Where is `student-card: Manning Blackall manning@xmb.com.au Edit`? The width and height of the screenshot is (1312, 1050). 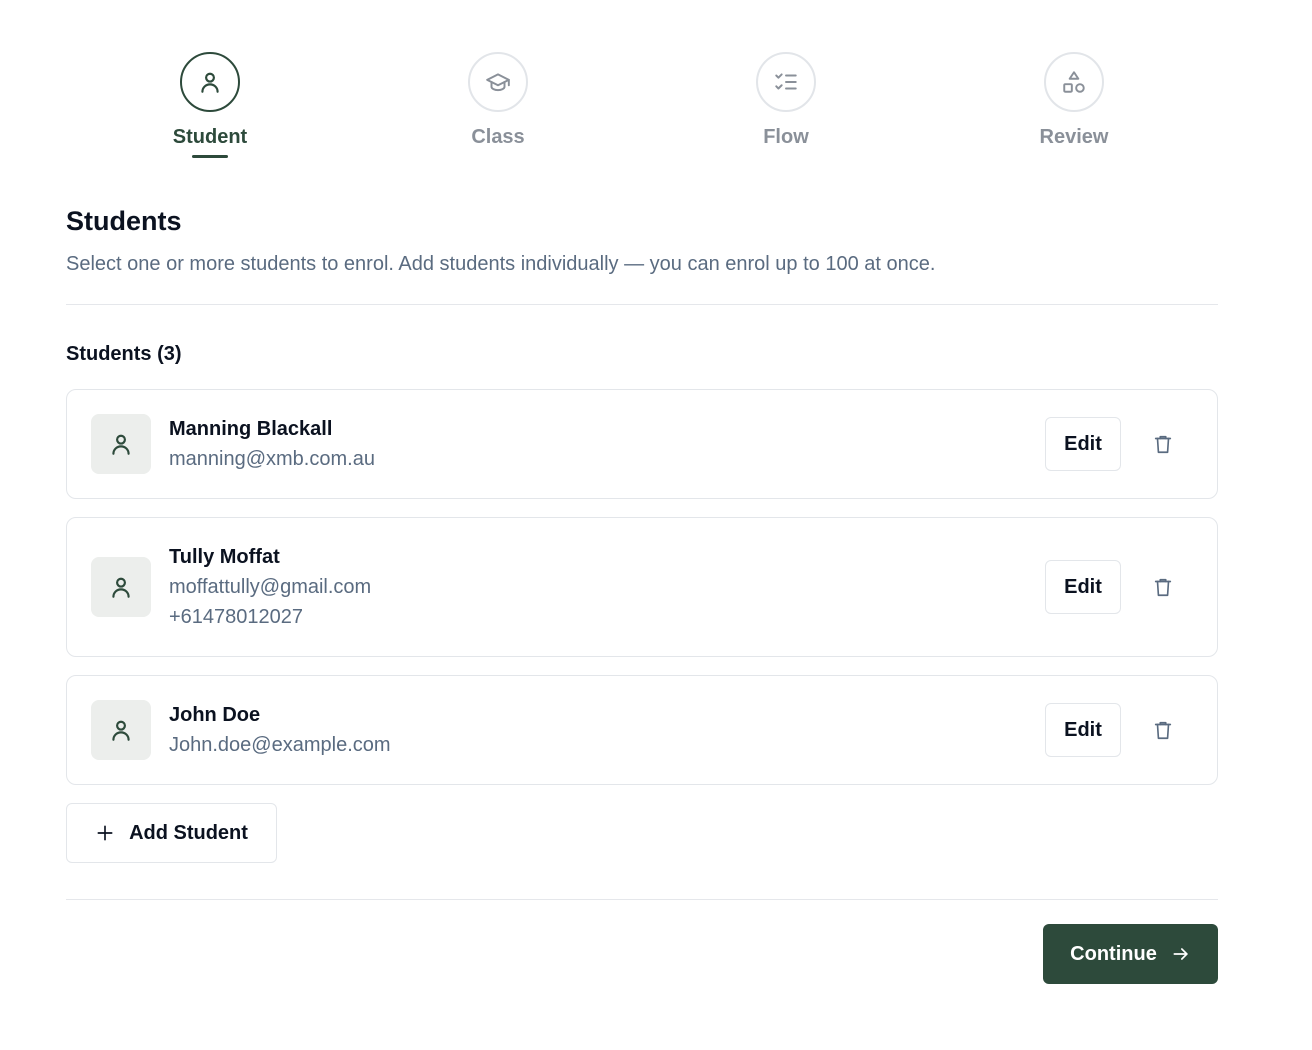
student-card: Manning Blackall manning@xmb.com.au Edit is located at coordinates (642, 444).